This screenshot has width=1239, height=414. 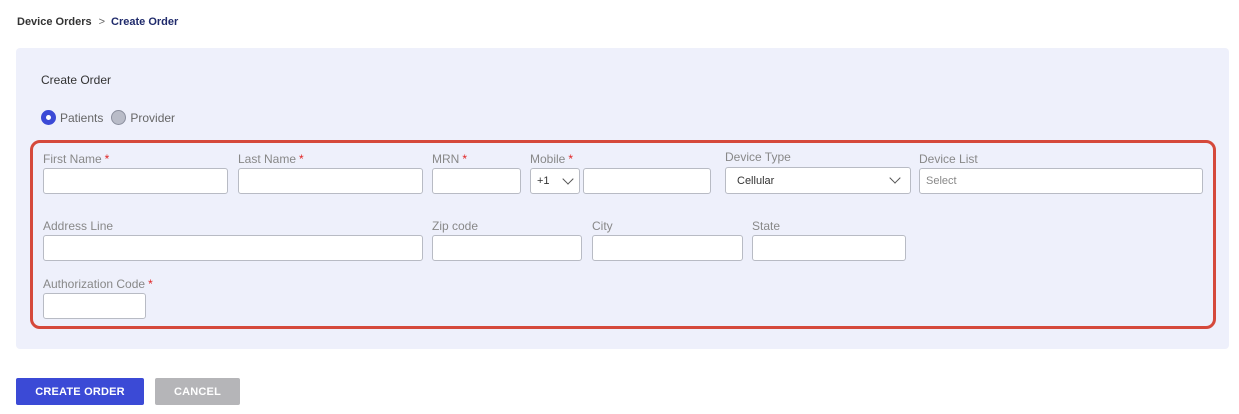 I want to click on device-list-select: Select, so click(x=1061, y=181).